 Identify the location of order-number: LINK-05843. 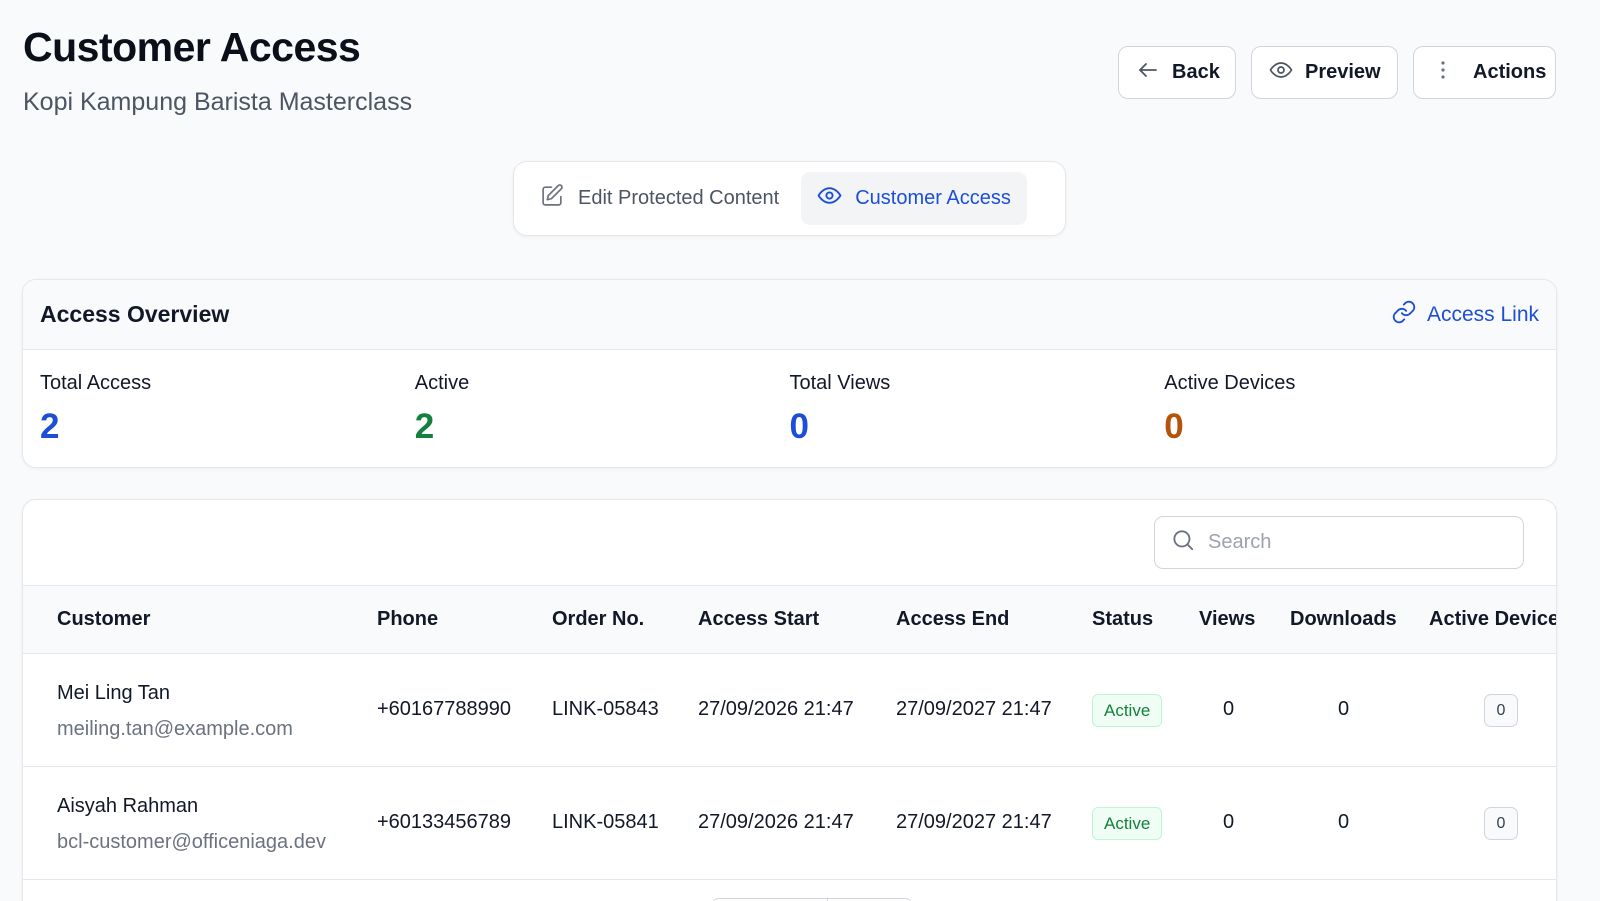
(605, 709).